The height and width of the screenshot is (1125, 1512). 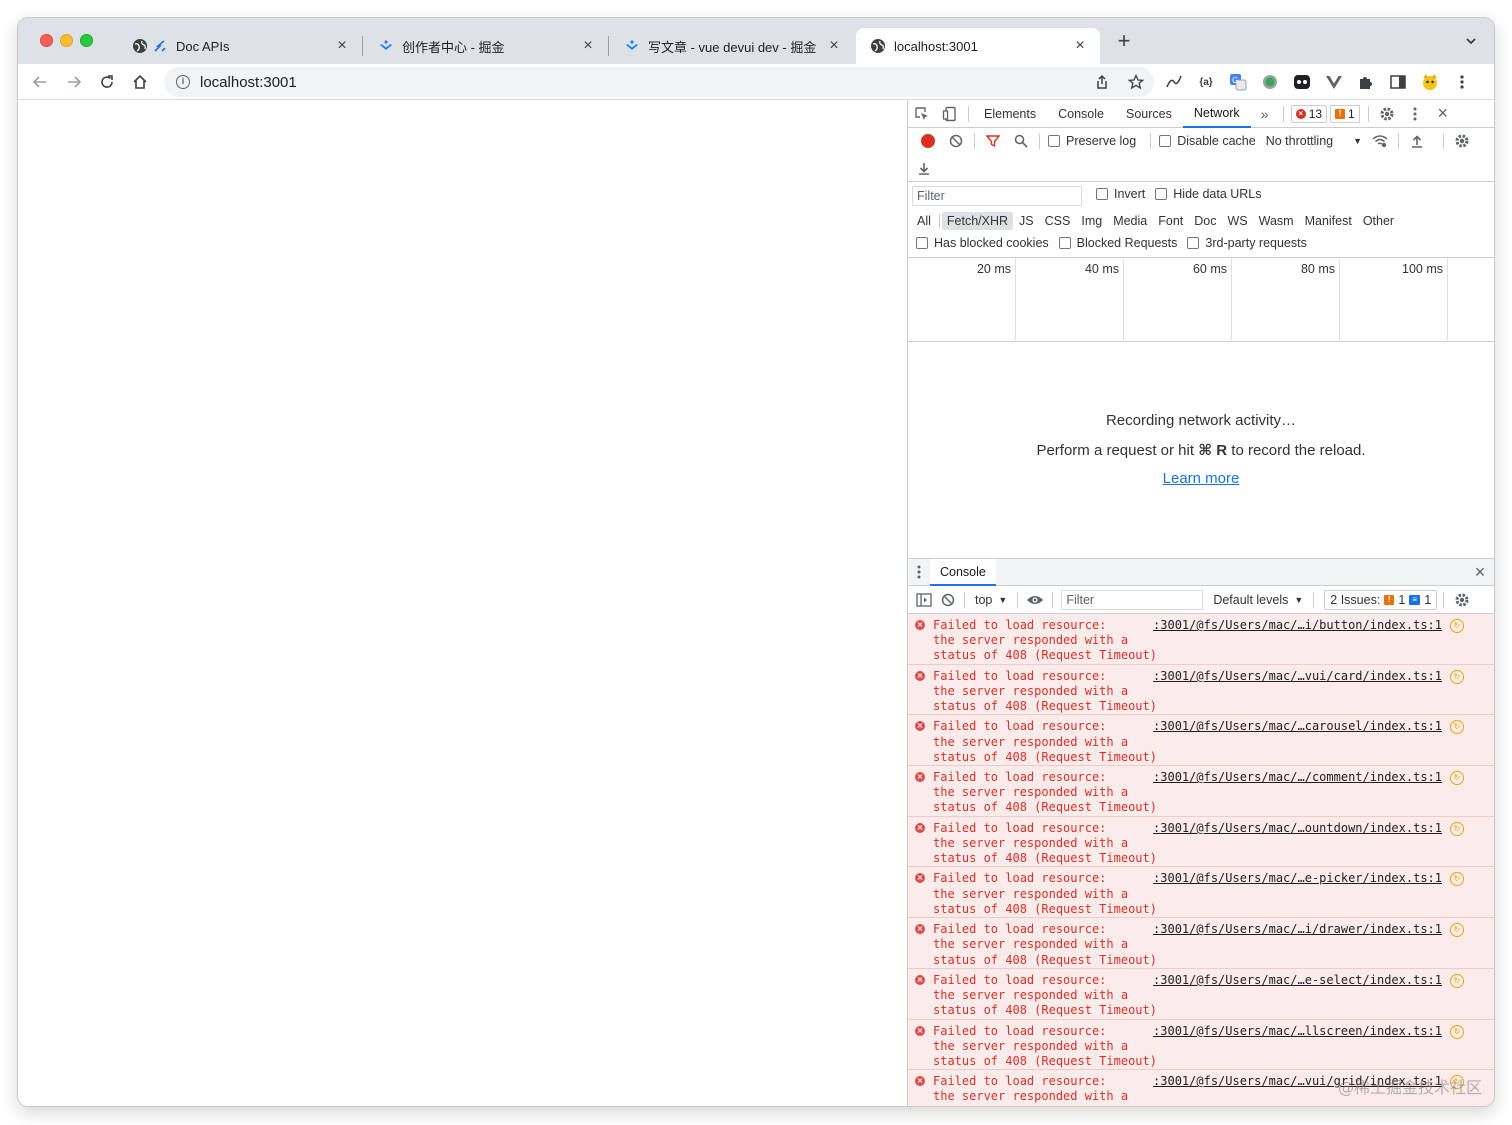 I want to click on devtools-menu-icon, so click(x=1415, y=114).